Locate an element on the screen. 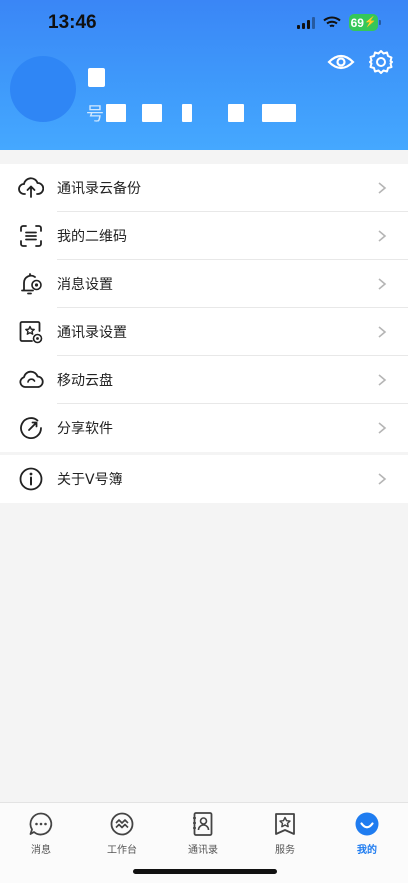  battery-level: 69 is located at coordinates (357, 22).